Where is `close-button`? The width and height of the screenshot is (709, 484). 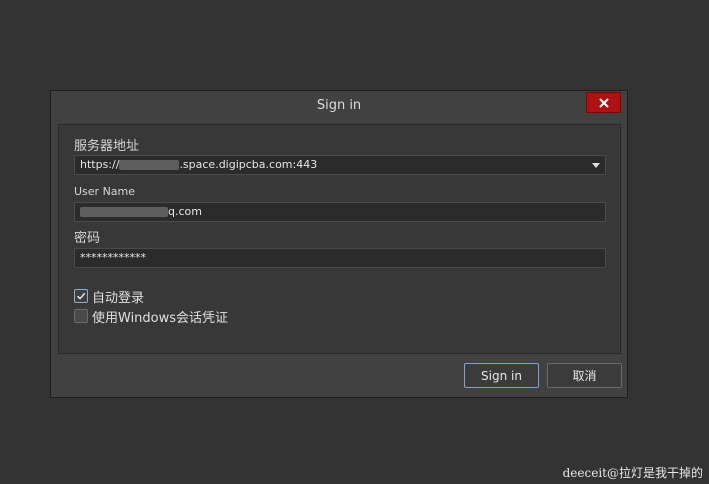 close-button is located at coordinates (603, 102).